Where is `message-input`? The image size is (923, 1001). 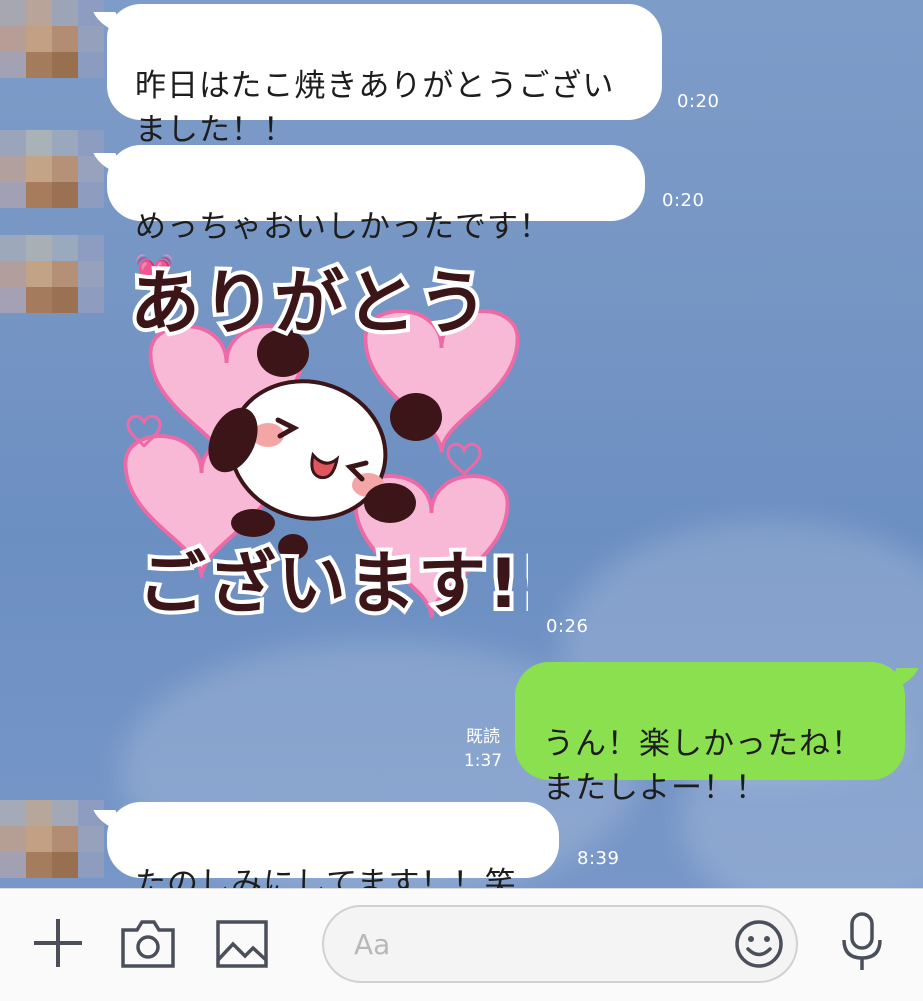
message-input is located at coordinates (560, 944).